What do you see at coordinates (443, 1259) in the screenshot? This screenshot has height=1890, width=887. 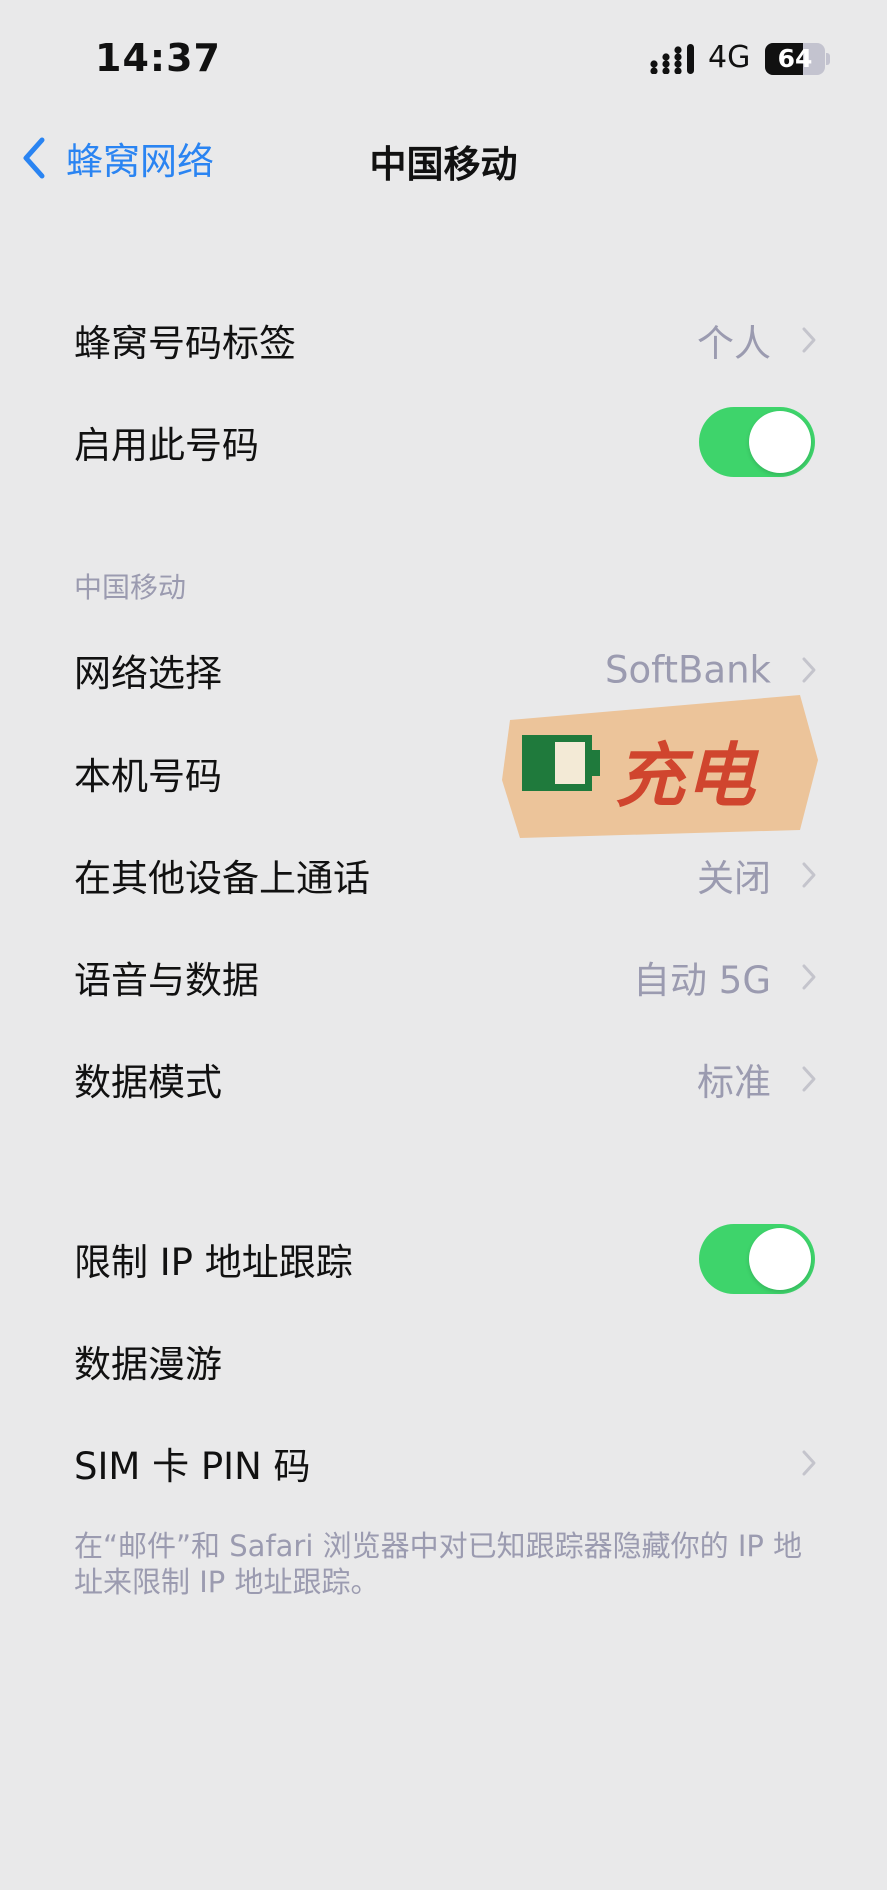 I see `limit-ip-tracking-row: 限制 IP 地址跟踪` at bounding box center [443, 1259].